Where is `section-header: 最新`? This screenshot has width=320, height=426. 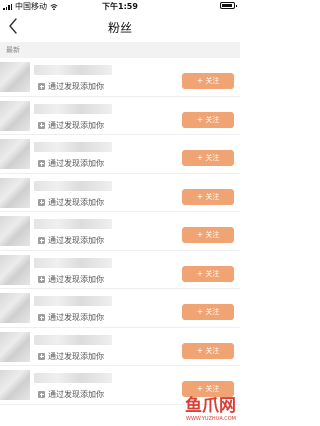 section-header: 最新 is located at coordinates (120, 50).